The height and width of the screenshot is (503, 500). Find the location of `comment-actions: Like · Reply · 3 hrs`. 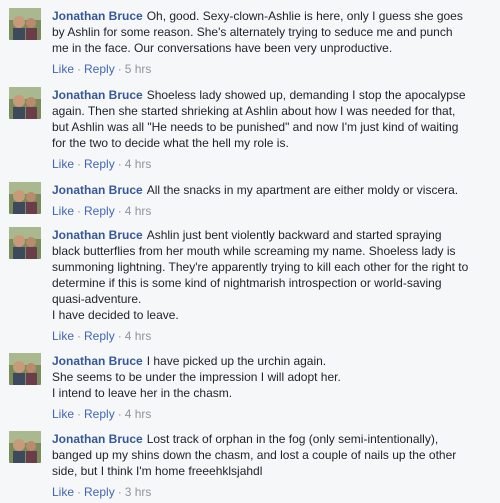

comment-actions: Like · Reply · 3 hrs is located at coordinates (272, 492).